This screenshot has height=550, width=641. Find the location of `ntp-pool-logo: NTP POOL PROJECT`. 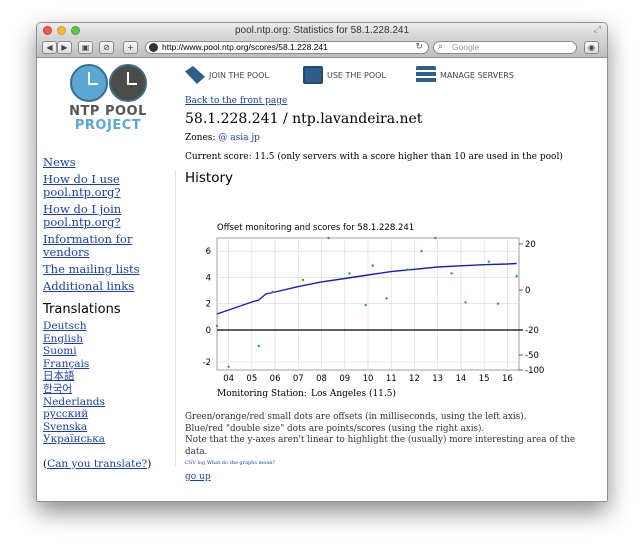

ntp-pool-logo: NTP POOL PROJECT is located at coordinates (108, 105).